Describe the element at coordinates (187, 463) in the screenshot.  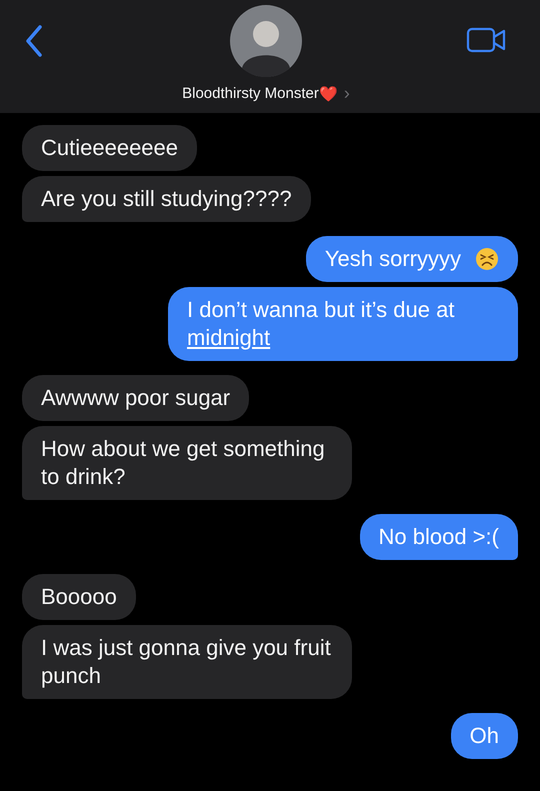
I see `message-bubble: How about we get something to drink?` at that location.